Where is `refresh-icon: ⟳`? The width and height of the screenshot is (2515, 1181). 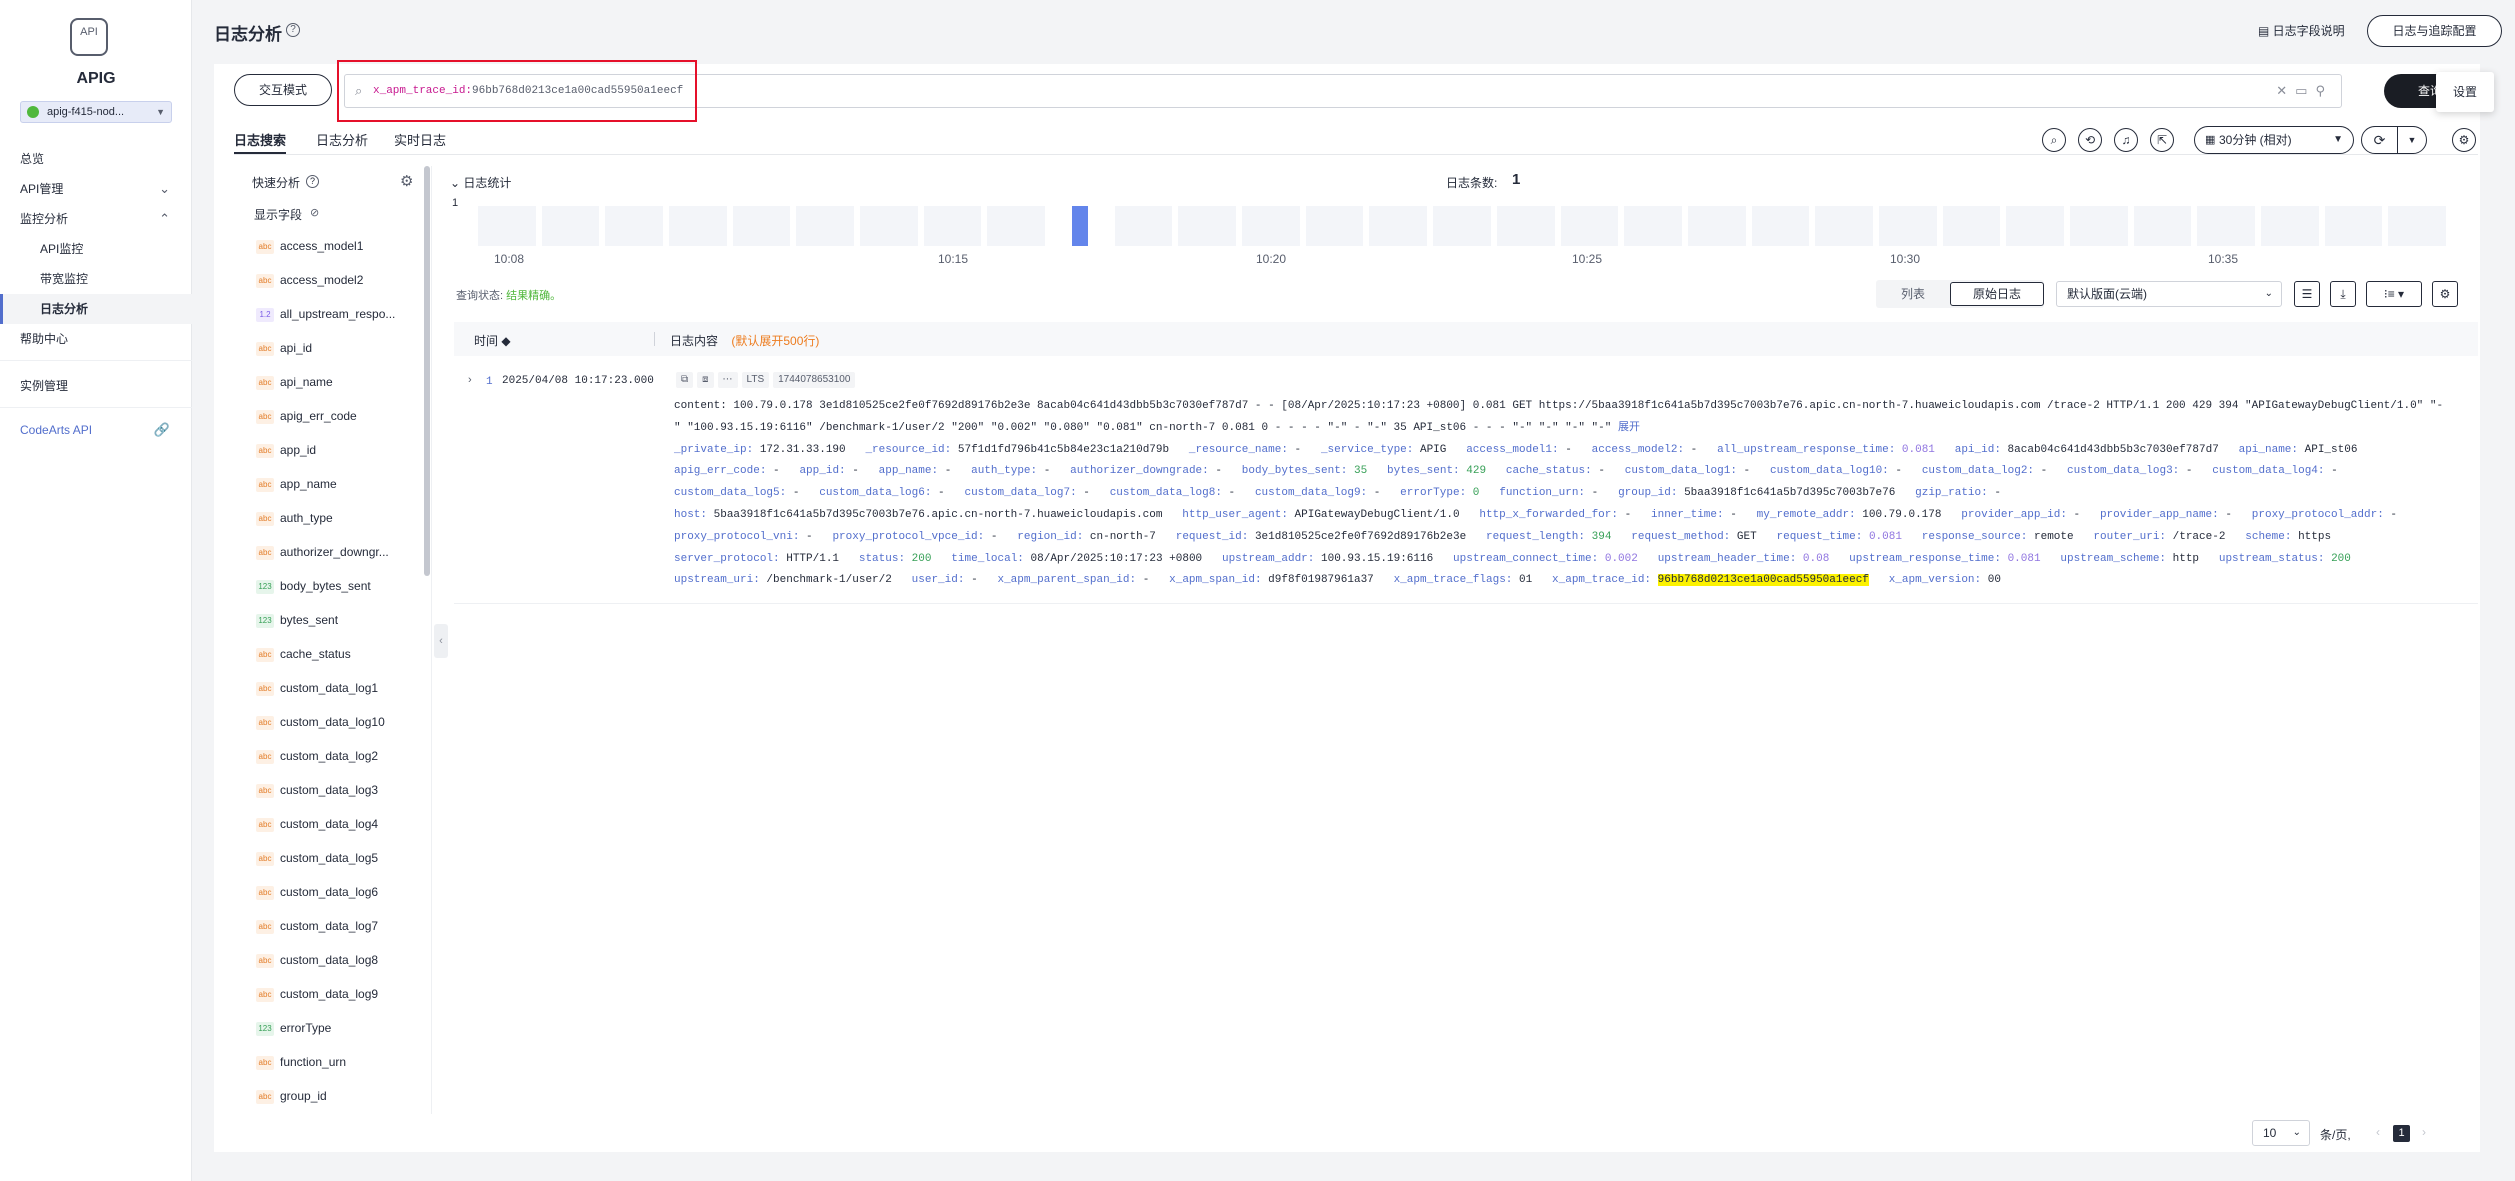 refresh-icon: ⟳ is located at coordinates (2380, 140).